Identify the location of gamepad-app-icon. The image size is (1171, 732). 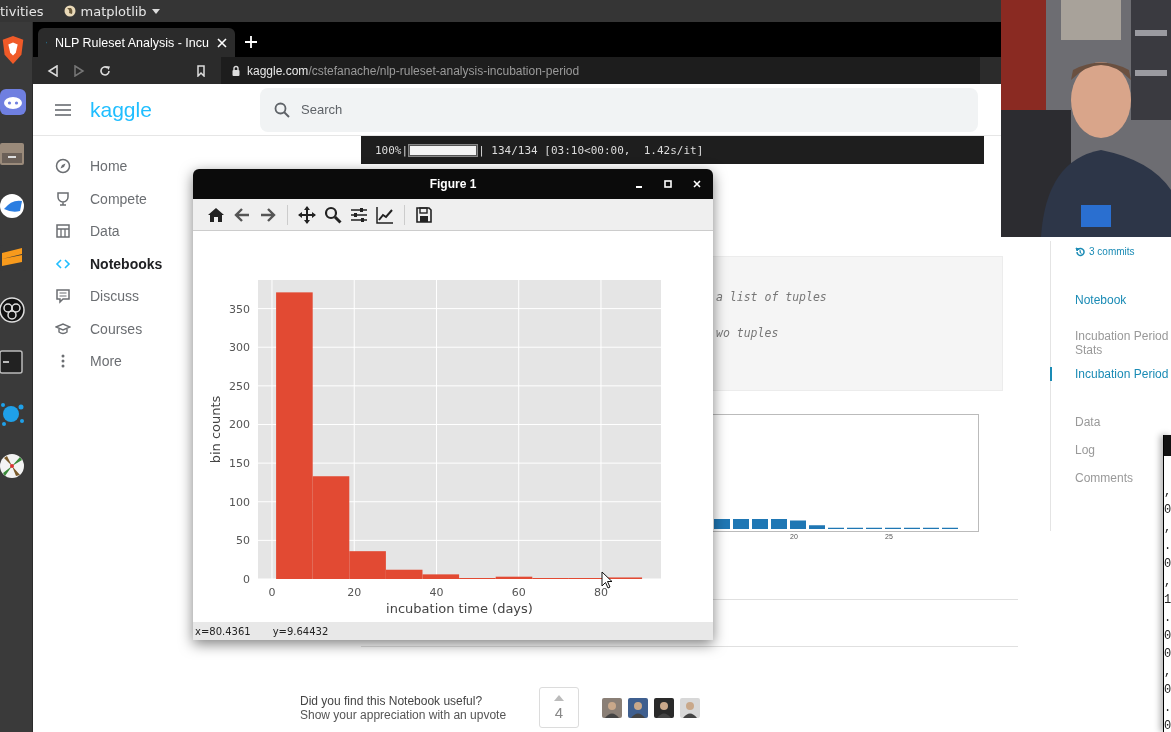
(13, 102).